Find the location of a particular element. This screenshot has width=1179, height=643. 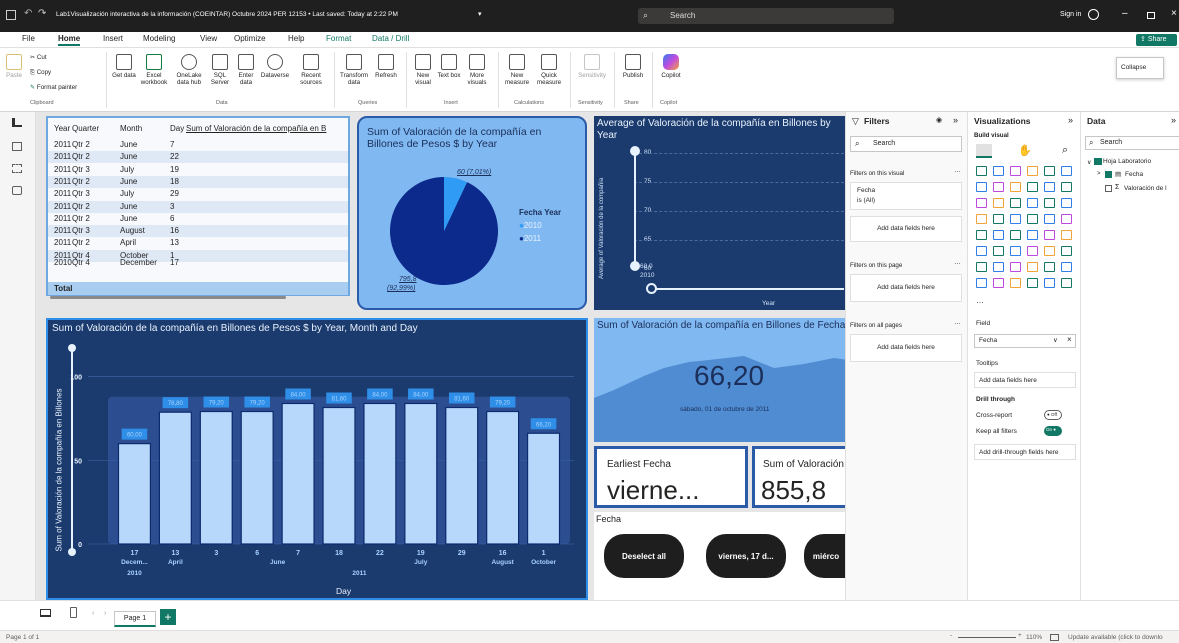

filter-card-fecha: Fecha is (All) is located at coordinates (906, 196).